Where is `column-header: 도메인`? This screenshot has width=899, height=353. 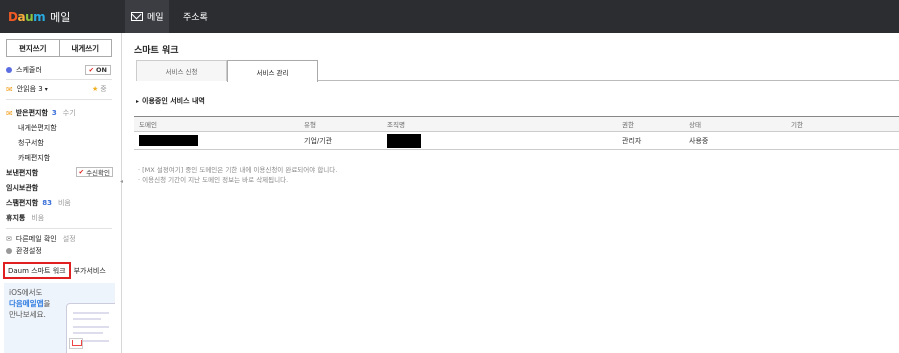 column-header: 도메인 is located at coordinates (216, 124).